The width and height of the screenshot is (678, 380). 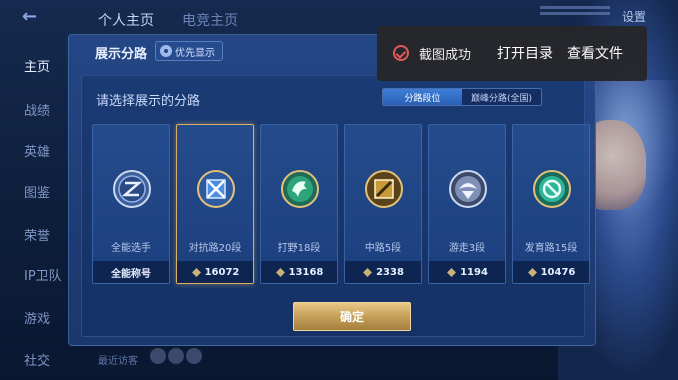 What do you see at coordinates (37, 359) in the screenshot?
I see `sidebar-item-social: 社交` at bounding box center [37, 359].